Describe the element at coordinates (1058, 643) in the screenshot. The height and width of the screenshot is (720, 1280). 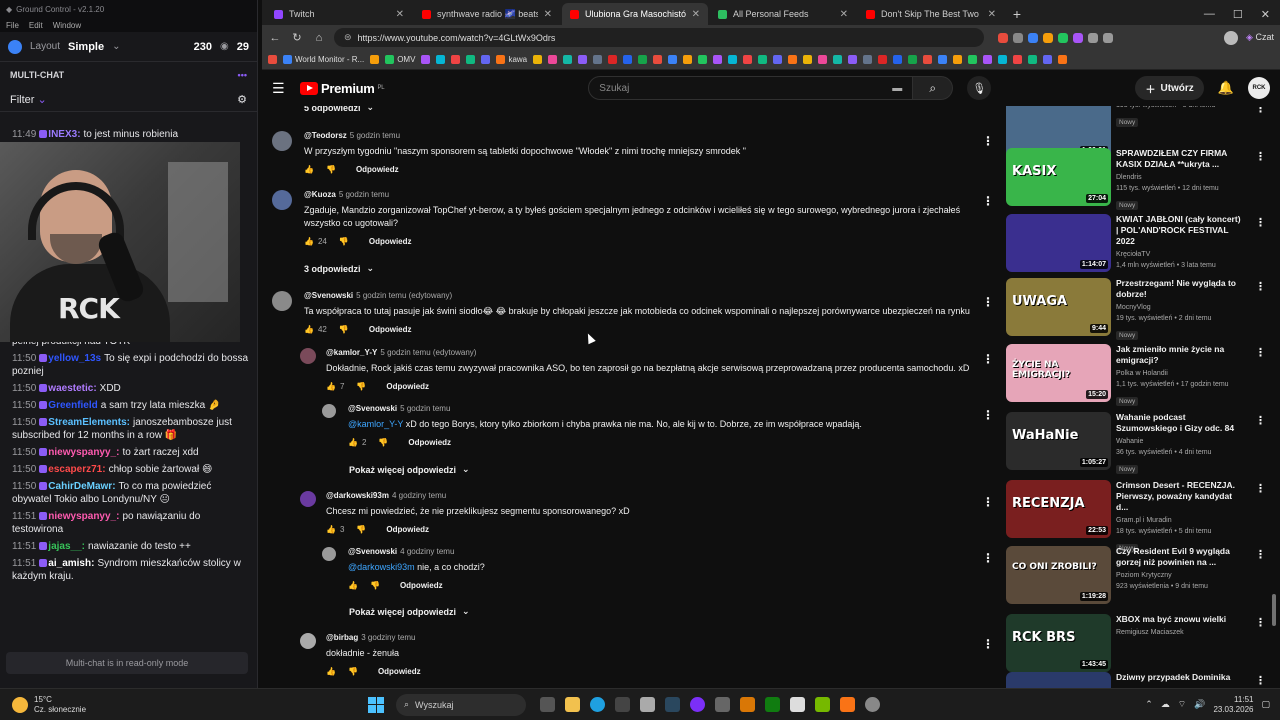
I see `video-thumbnail: RCK BRS 1:43:45` at that location.